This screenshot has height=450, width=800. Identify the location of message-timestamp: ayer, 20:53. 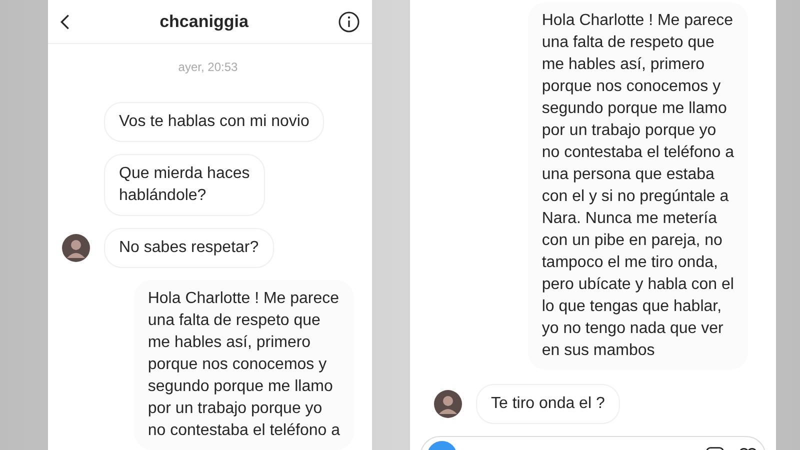
(208, 67).